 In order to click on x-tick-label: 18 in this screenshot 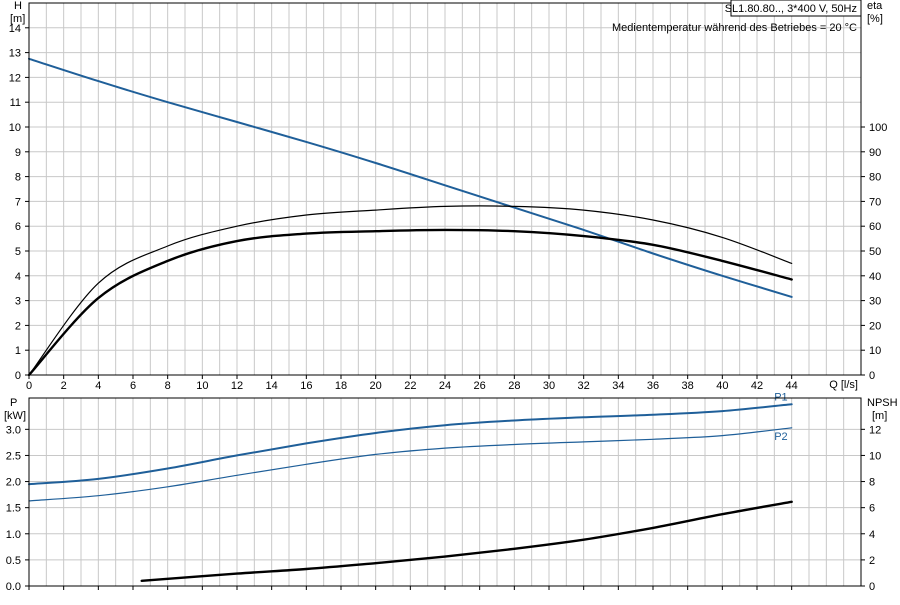, I will do `click(341, 386)`.